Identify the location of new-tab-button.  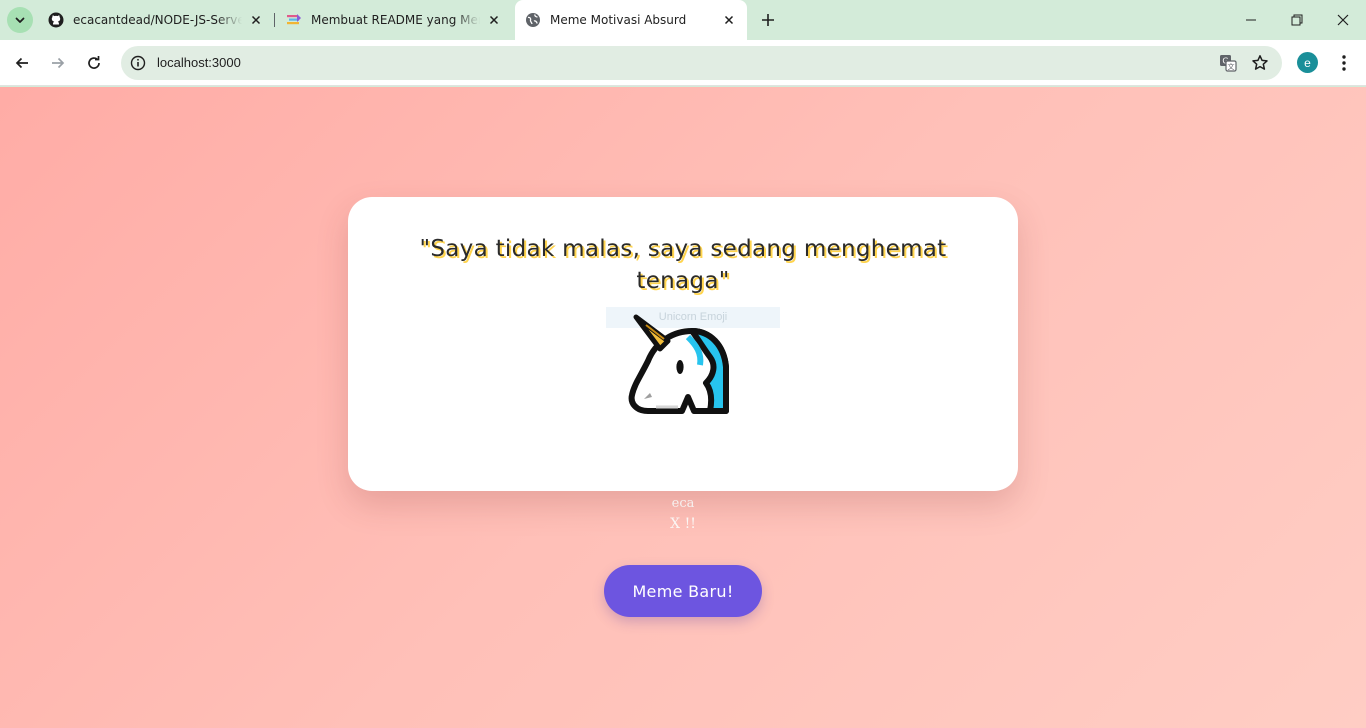
(768, 20).